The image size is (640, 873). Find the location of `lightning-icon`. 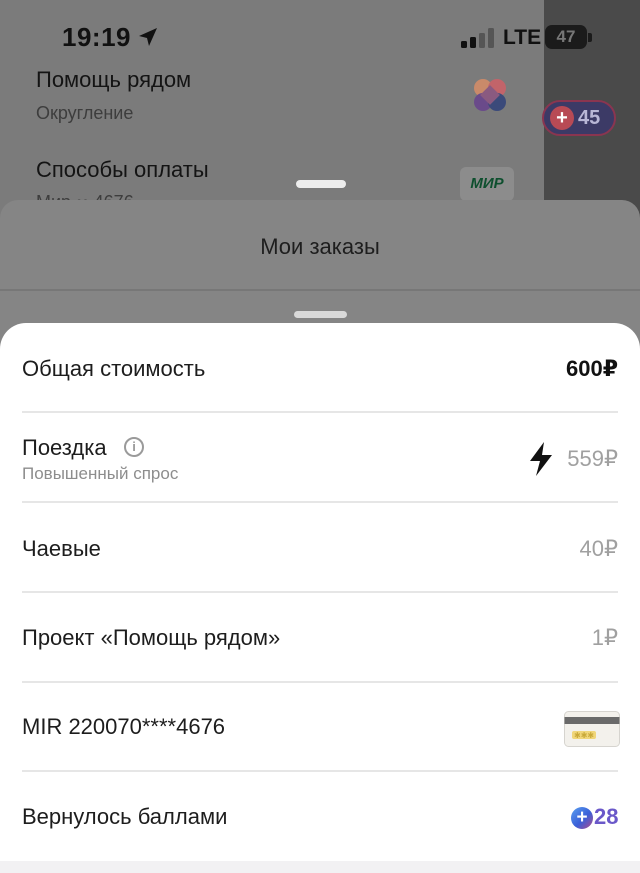

lightning-icon is located at coordinates (541, 459).